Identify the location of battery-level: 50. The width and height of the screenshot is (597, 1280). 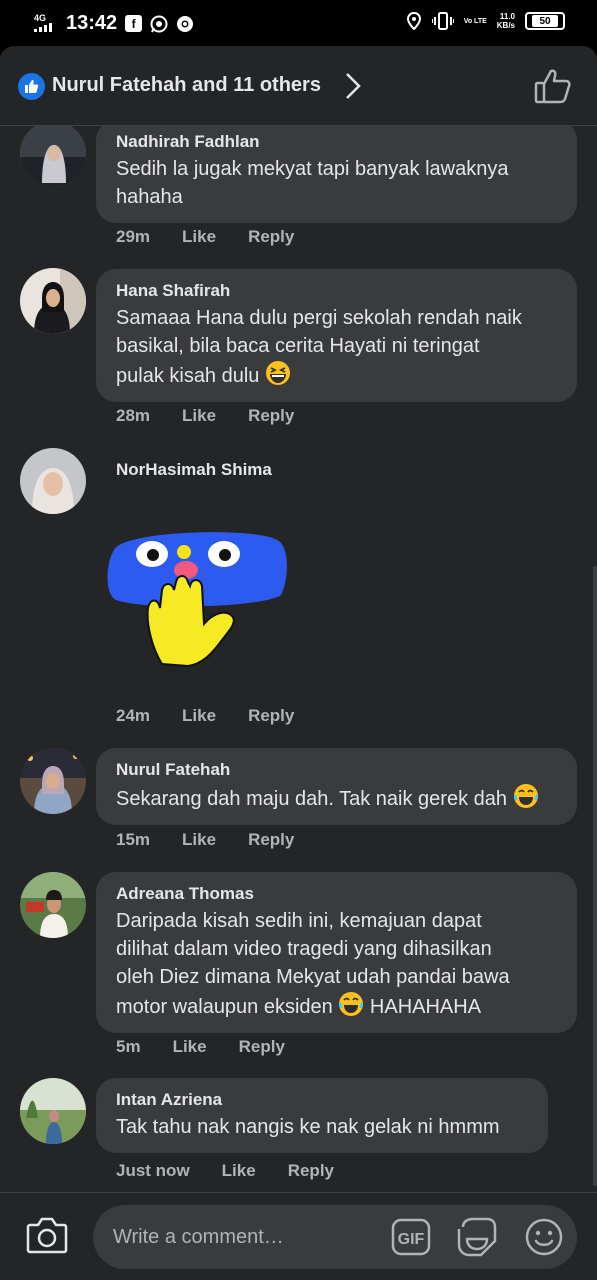
(545, 21).